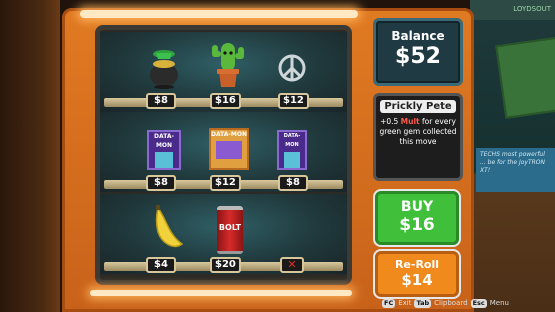  What do you see at coordinates (417, 274) in the screenshot?
I see `reroll-button: Re-Roll $14` at bounding box center [417, 274].